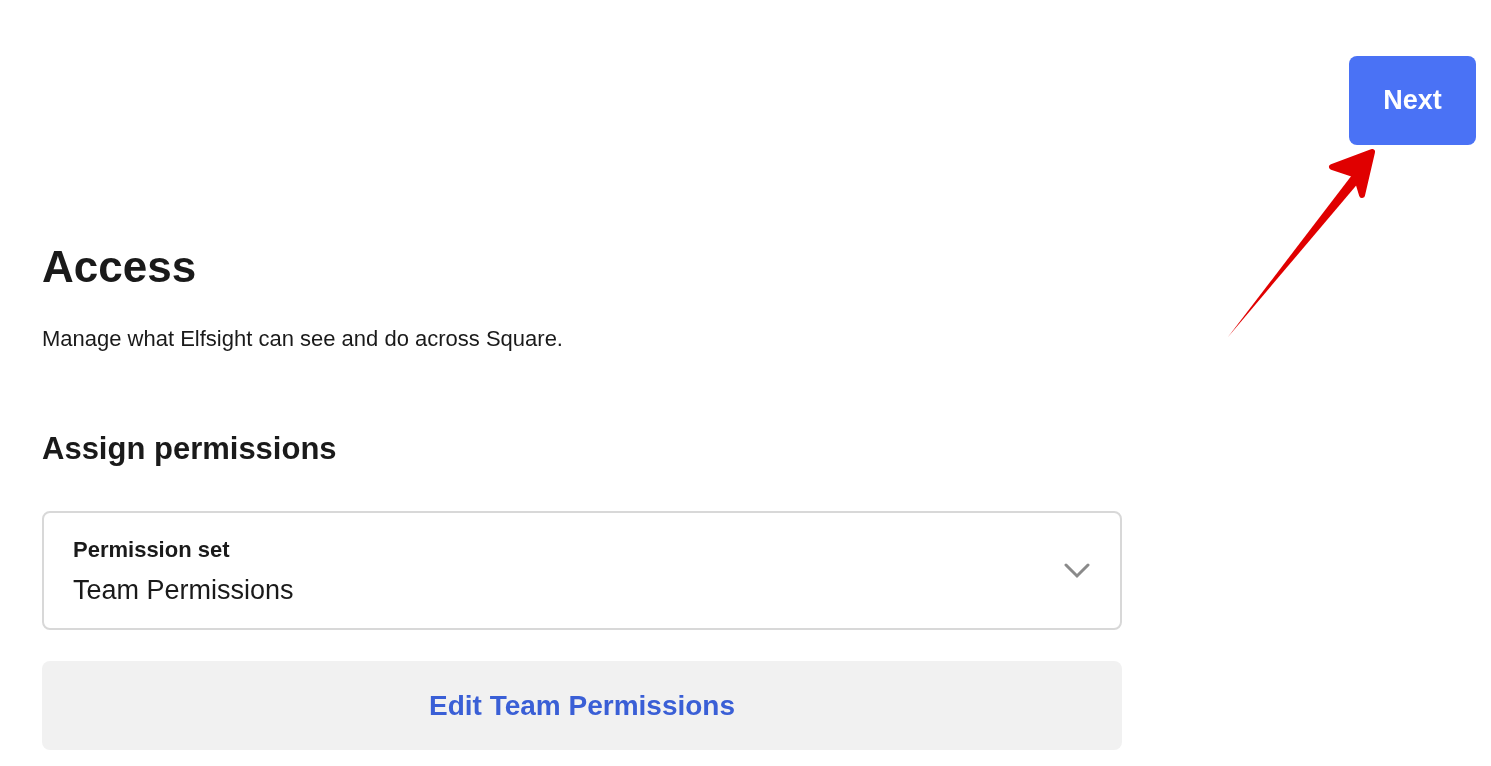 The width and height of the screenshot is (1491, 766). Describe the element at coordinates (151, 549) in the screenshot. I see `field-label: Permission set` at that location.